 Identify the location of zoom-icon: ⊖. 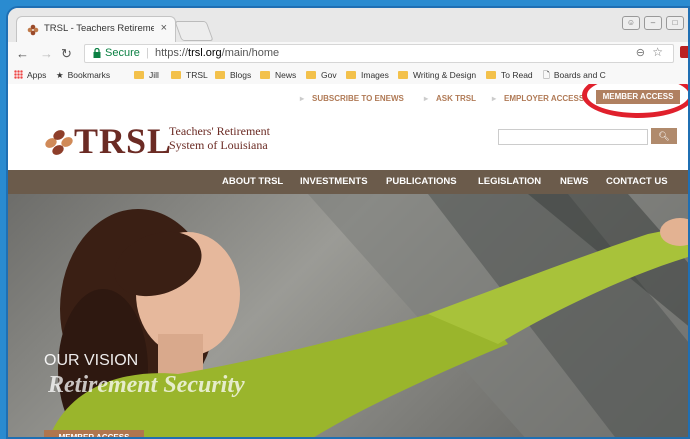
(640, 53).